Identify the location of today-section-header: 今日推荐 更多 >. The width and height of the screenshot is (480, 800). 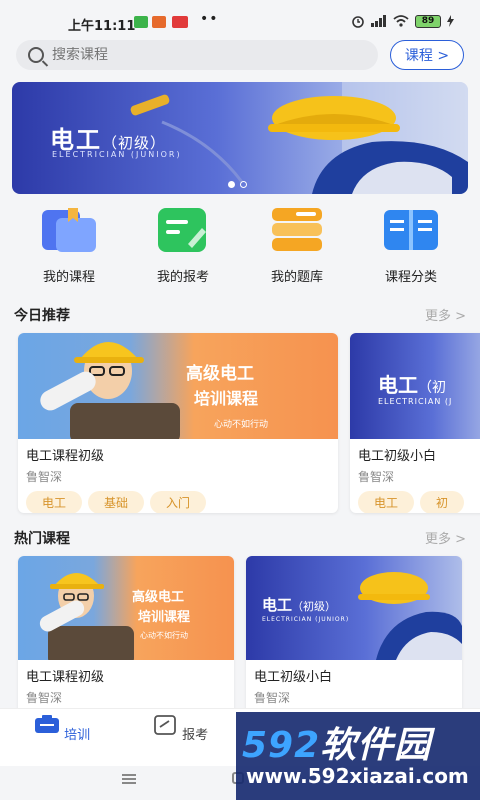
(240, 318).